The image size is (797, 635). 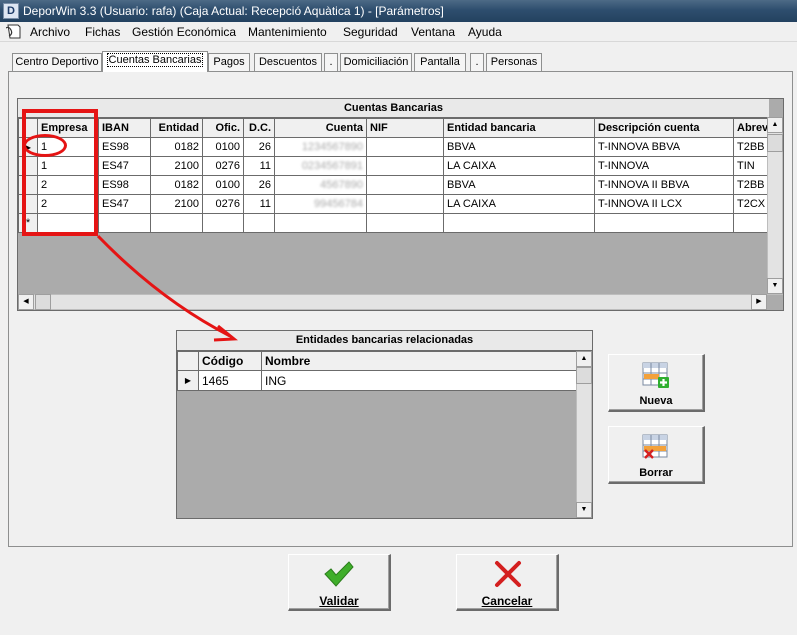 What do you see at coordinates (393, 108) in the screenshot?
I see `grid-caption: Cuentas Bancarias` at bounding box center [393, 108].